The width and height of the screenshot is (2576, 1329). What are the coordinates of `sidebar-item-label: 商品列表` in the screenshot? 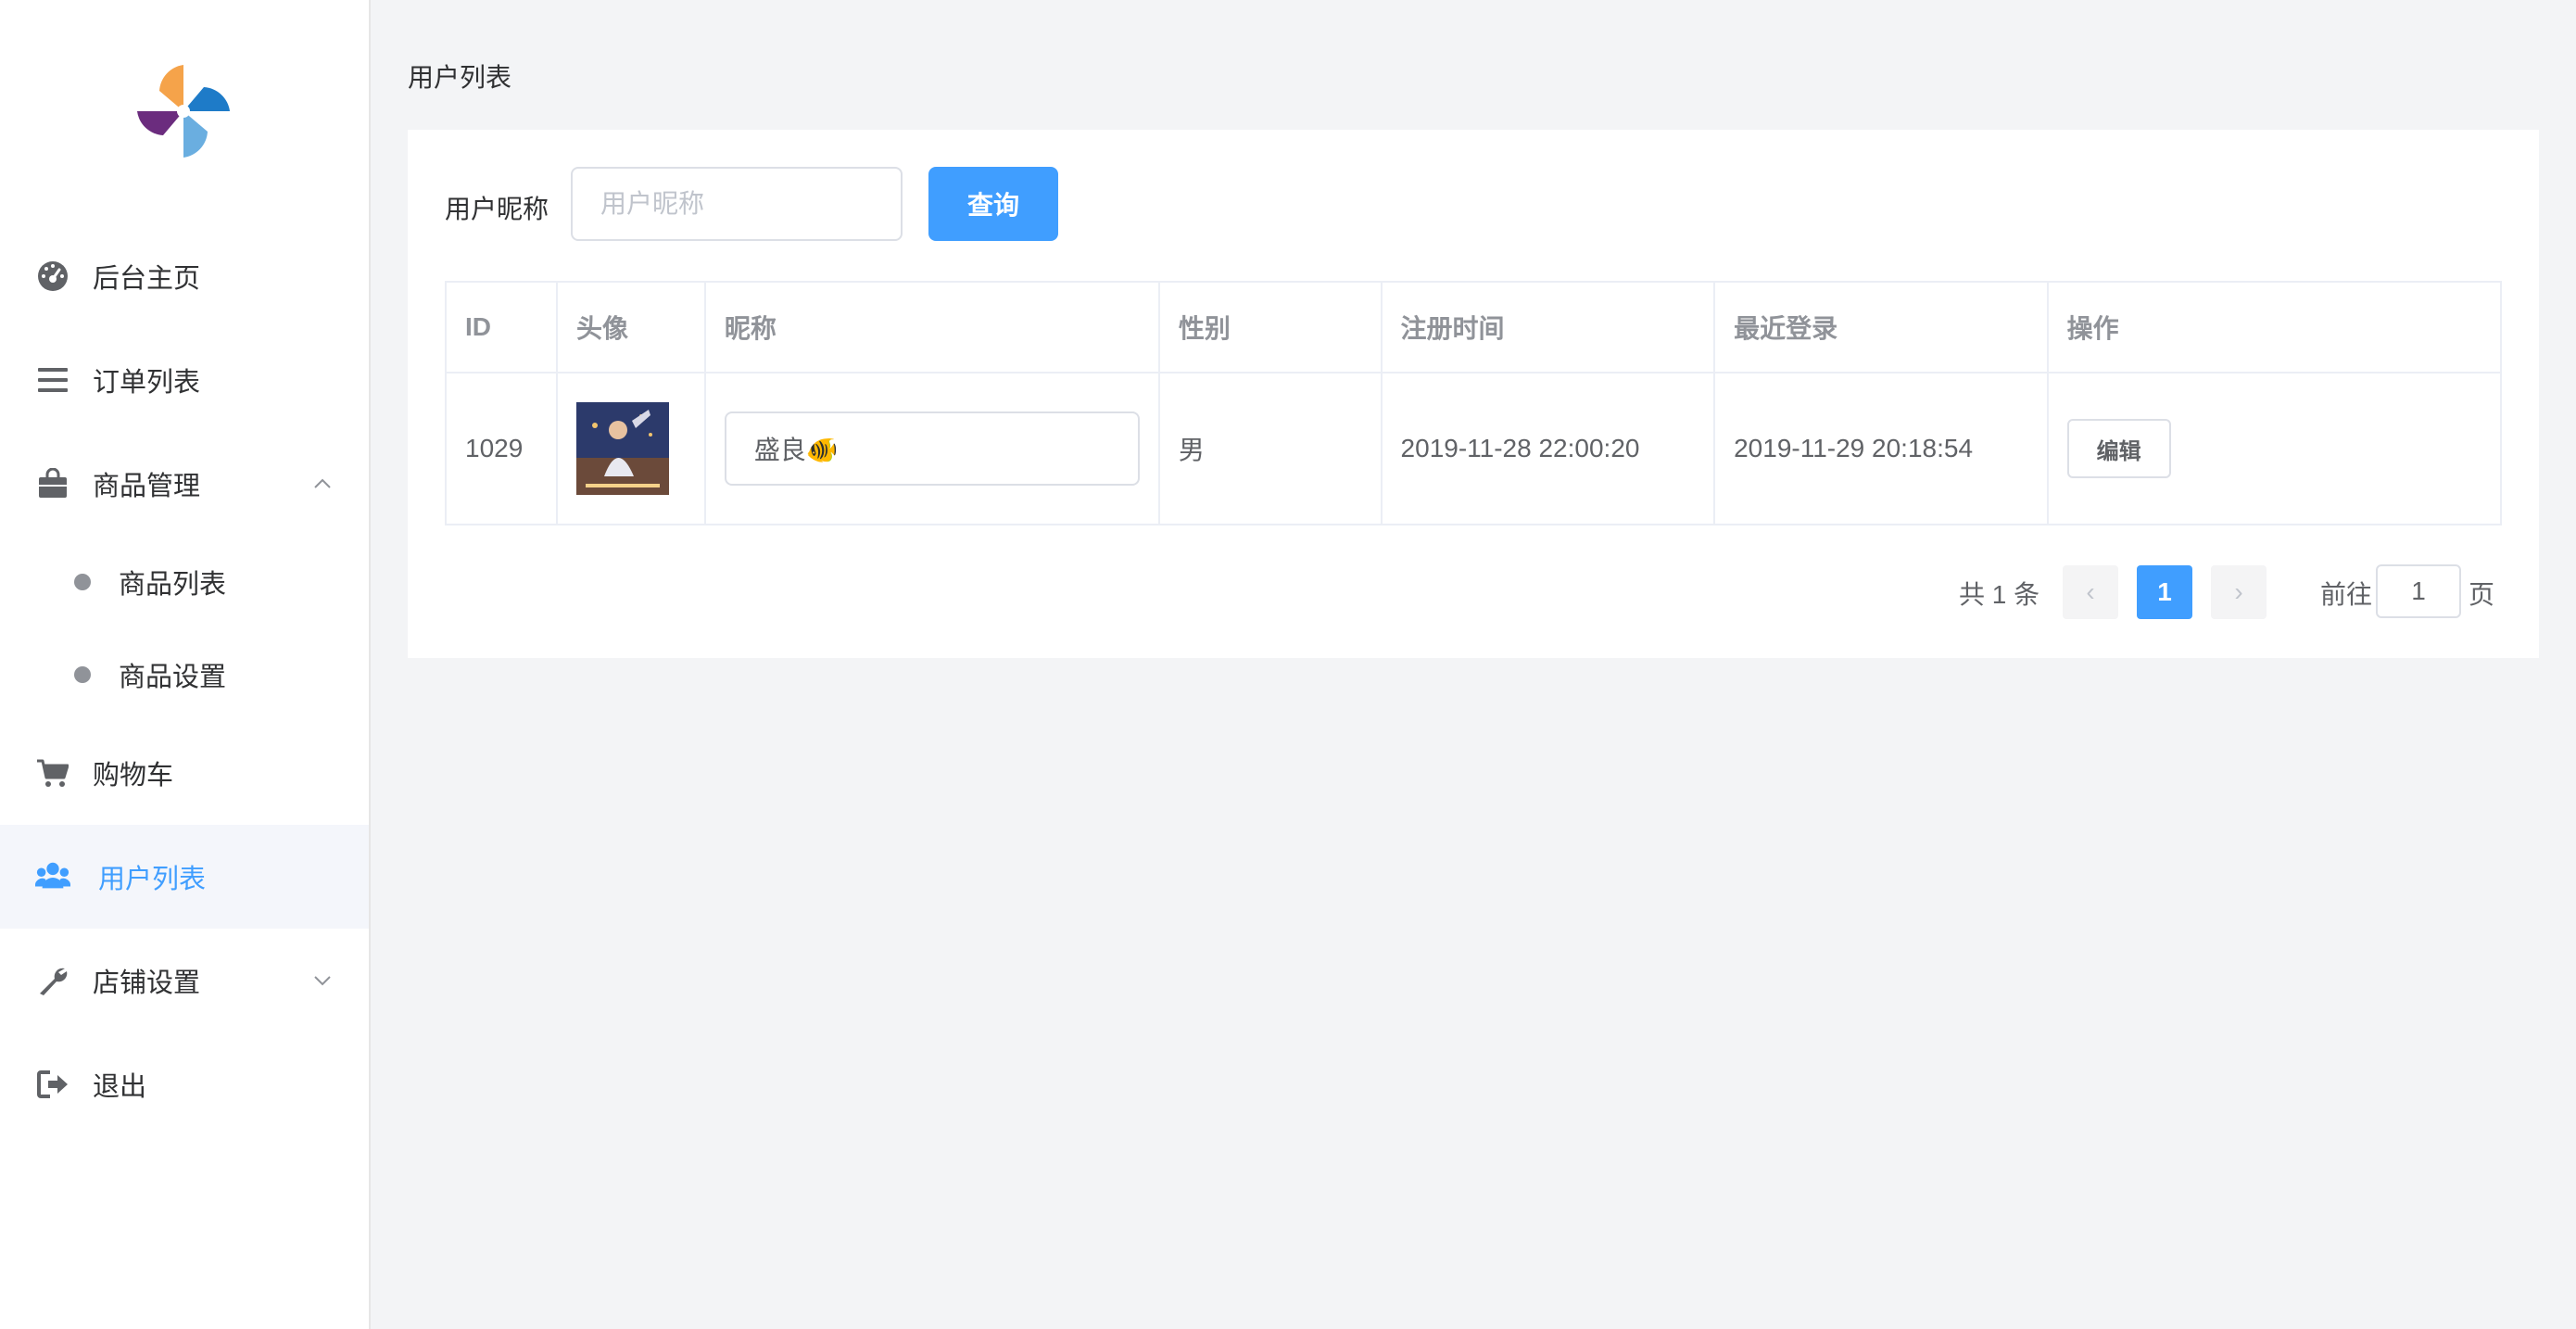 It's located at (173, 585).